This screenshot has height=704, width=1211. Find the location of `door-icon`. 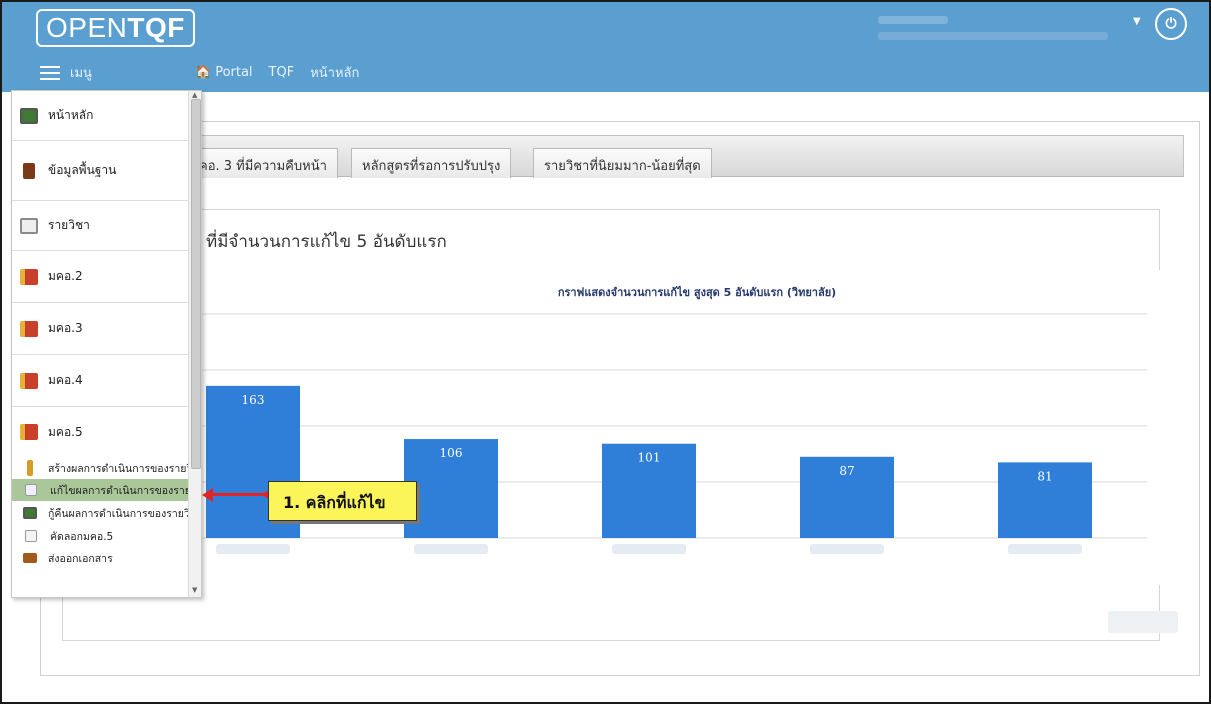

door-icon is located at coordinates (29, 225).